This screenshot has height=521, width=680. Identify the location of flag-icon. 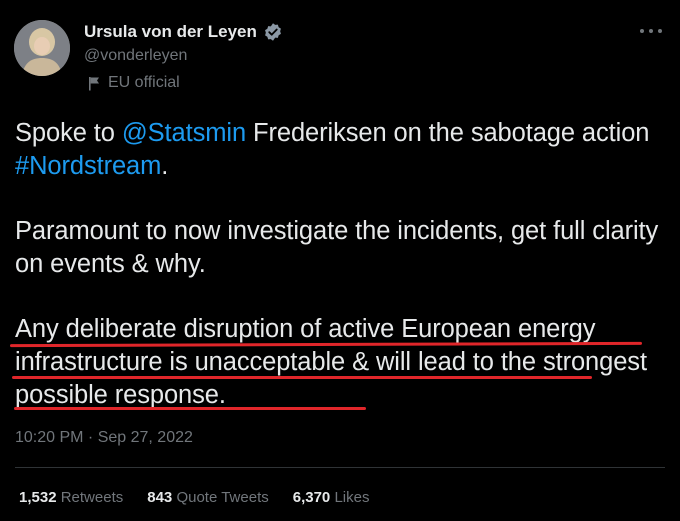
(94, 83).